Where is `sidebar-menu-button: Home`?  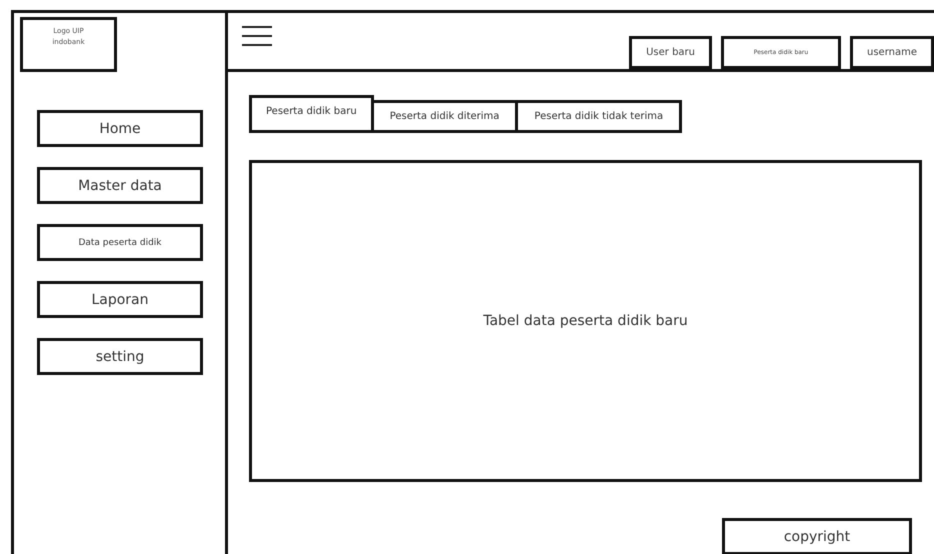 sidebar-menu-button: Home is located at coordinates (120, 128).